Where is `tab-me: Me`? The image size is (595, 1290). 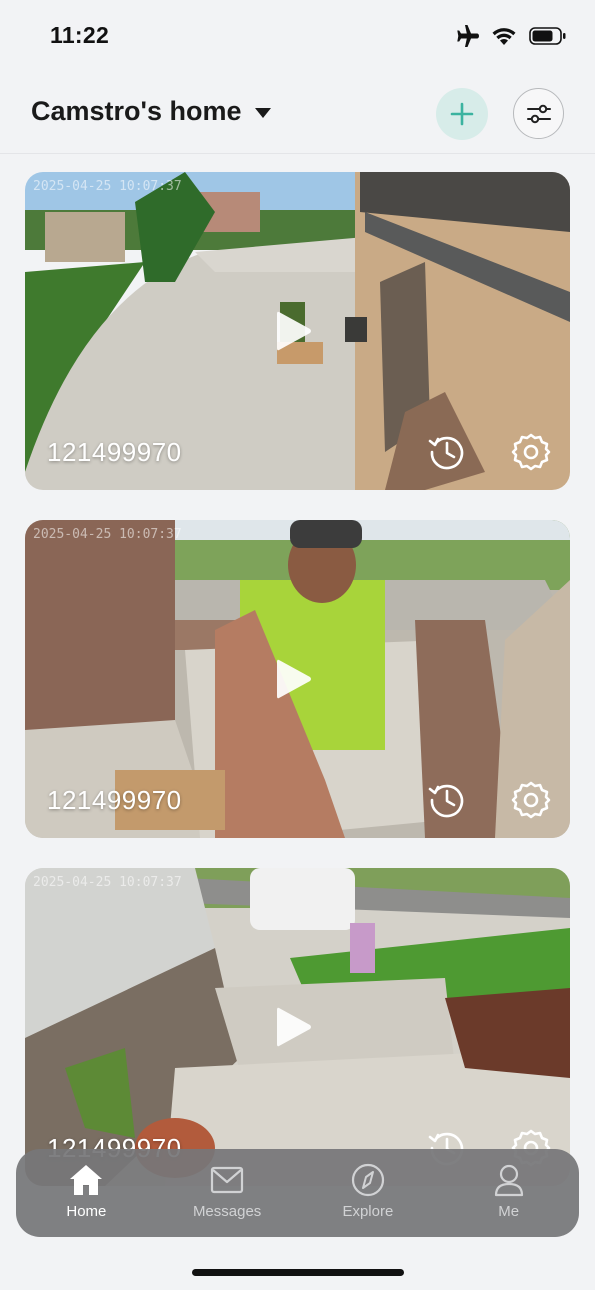
tab-me: Me is located at coordinates (508, 1193).